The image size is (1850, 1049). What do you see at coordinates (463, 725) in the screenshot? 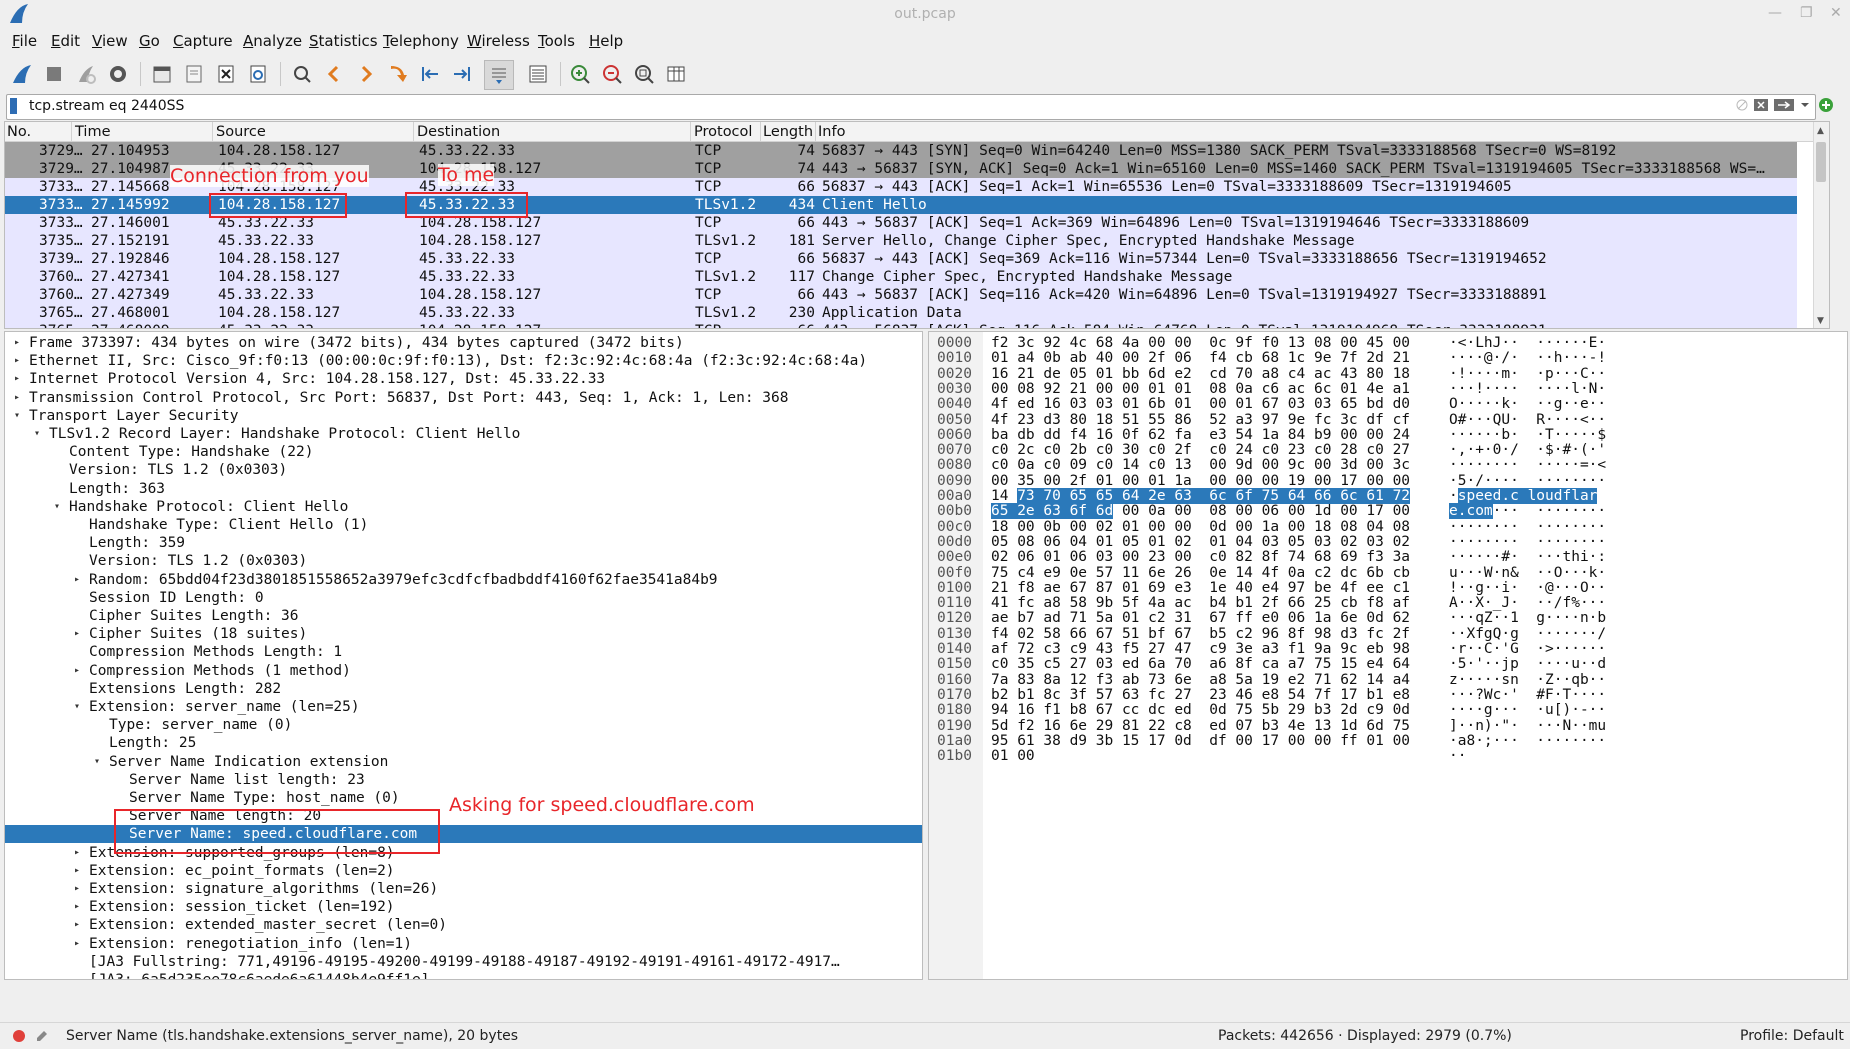
I see `tree-item: Type: server_name (0)` at bounding box center [463, 725].